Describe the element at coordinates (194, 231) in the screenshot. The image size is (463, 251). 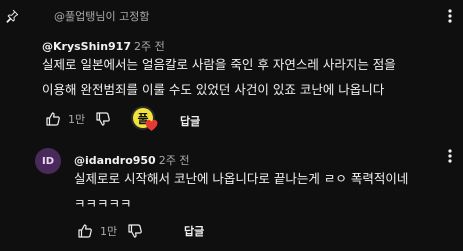
I see `reply-reply-button: 답글` at that location.